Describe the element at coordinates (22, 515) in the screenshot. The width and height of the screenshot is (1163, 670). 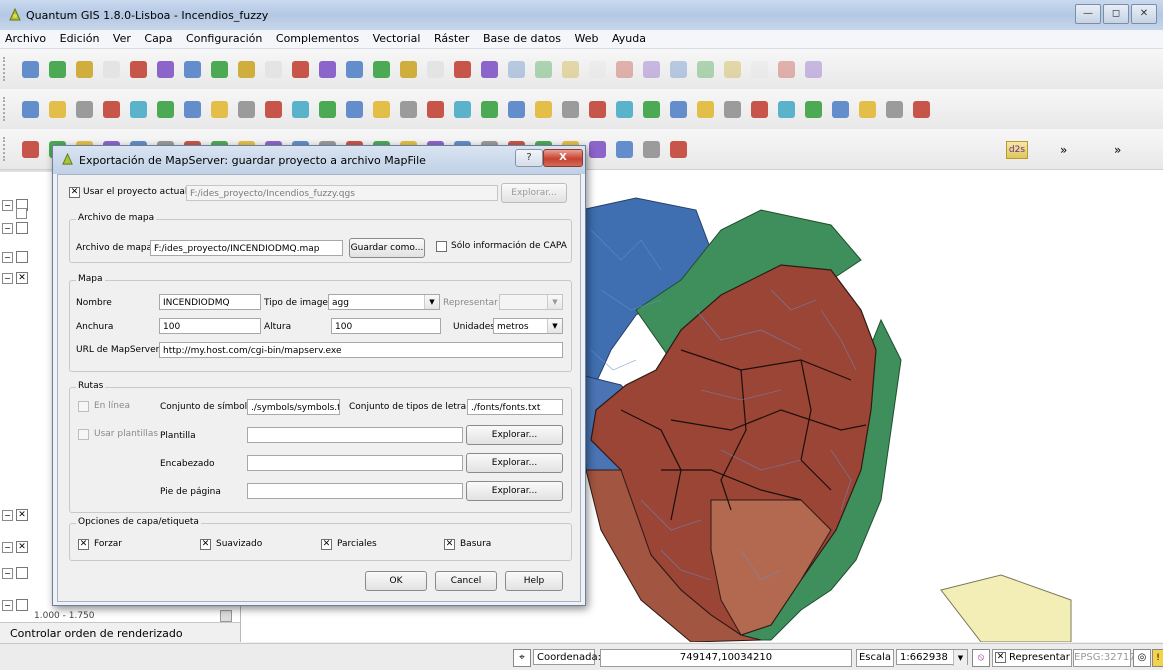
I see `layer-checkbox: ✕` at that location.